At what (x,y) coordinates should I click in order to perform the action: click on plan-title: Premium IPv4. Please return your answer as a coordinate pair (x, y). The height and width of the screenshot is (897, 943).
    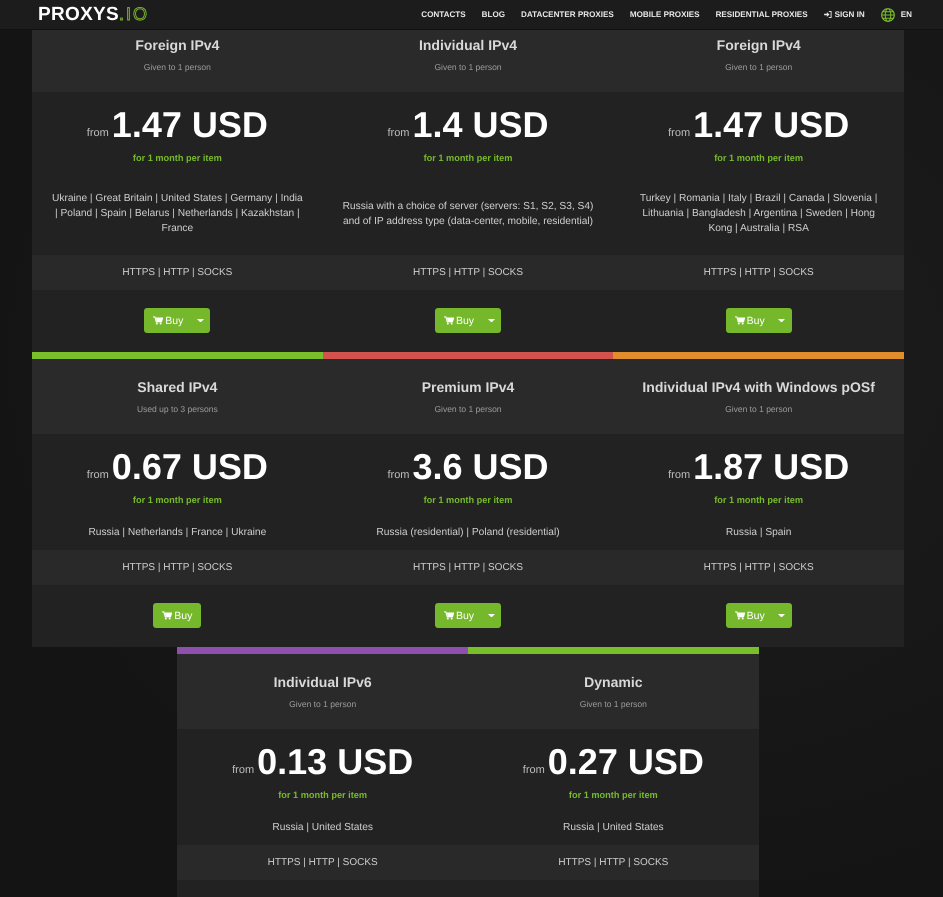
    Looking at the image, I should click on (468, 387).